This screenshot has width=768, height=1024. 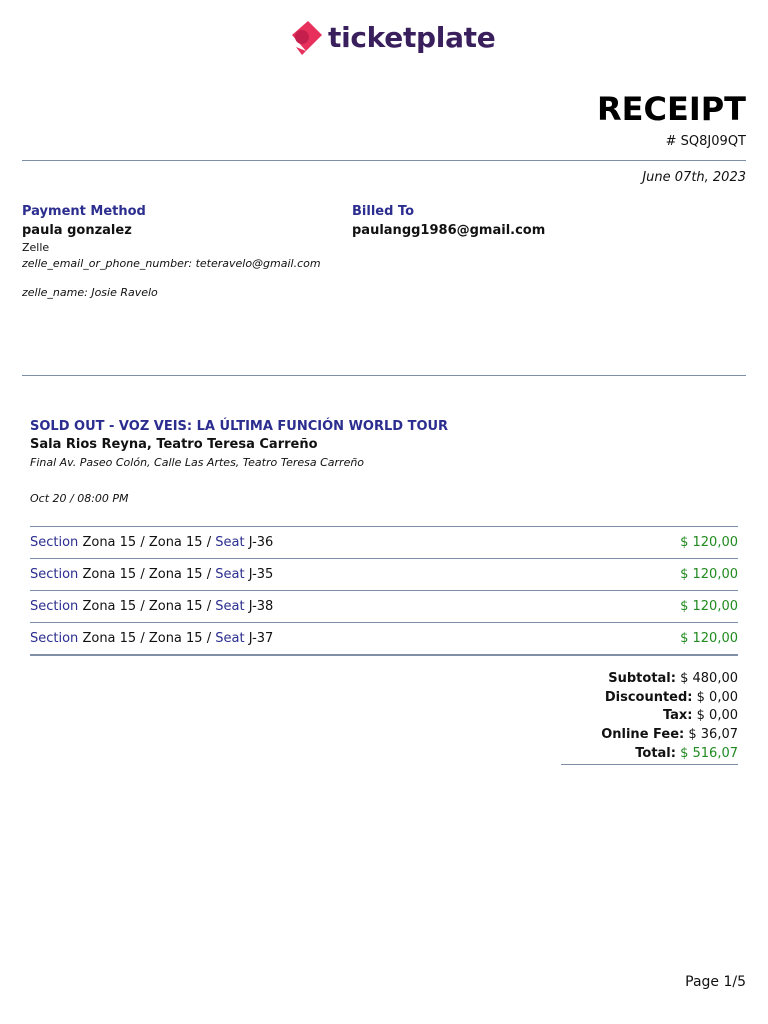 What do you see at coordinates (671, 109) in the screenshot?
I see `receipt-title: RECEIPT` at bounding box center [671, 109].